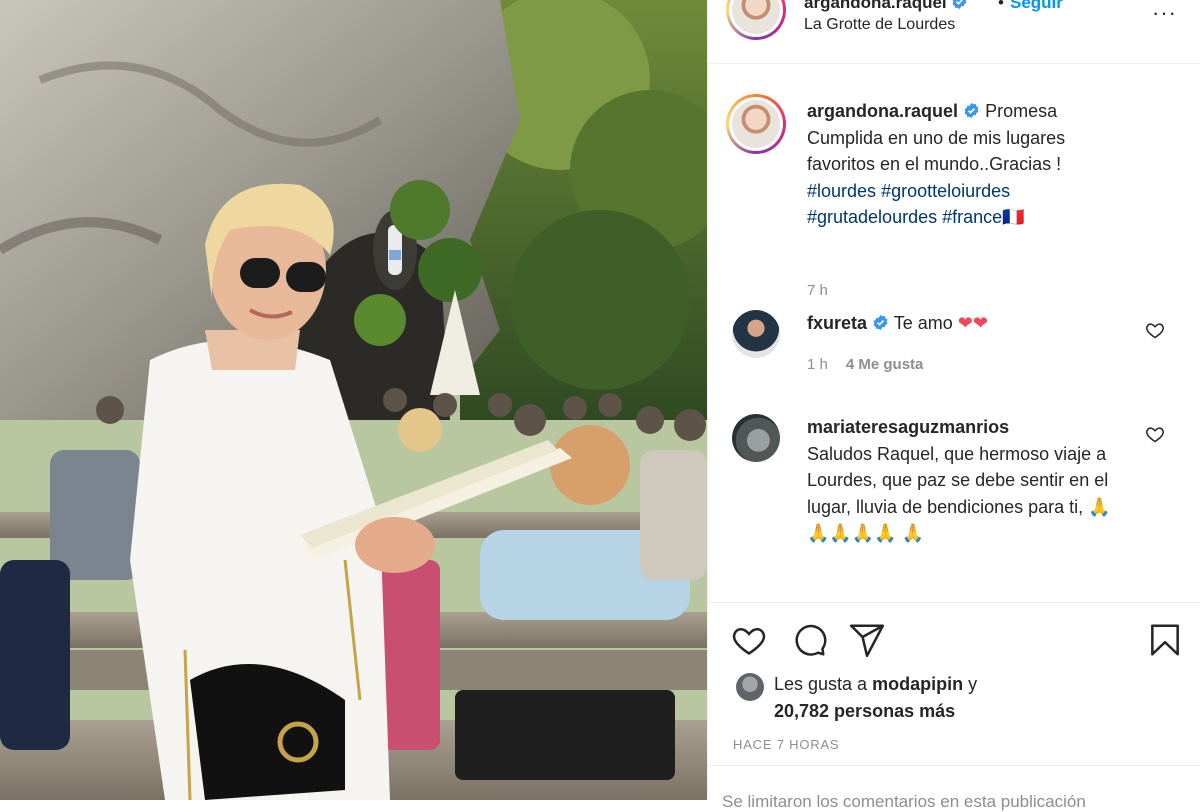 Image resolution: width=1200 pixels, height=812 pixels. I want to click on comment-username: mariateresaguzmanrios, so click(908, 427).